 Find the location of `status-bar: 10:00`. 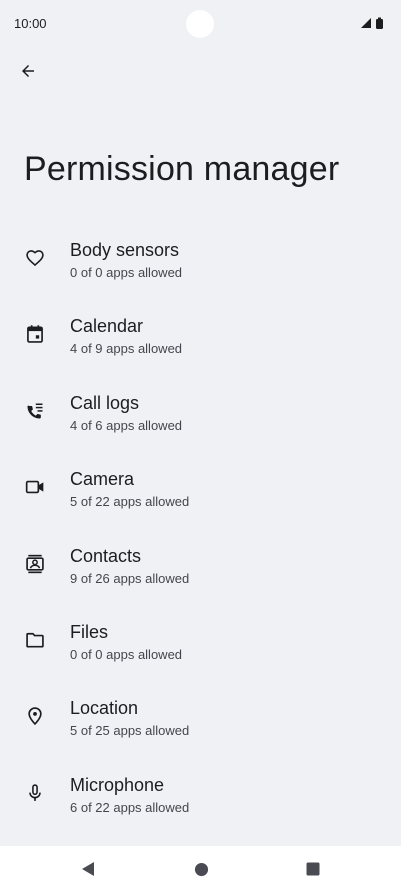

status-bar: 10:00 is located at coordinates (200, 24).